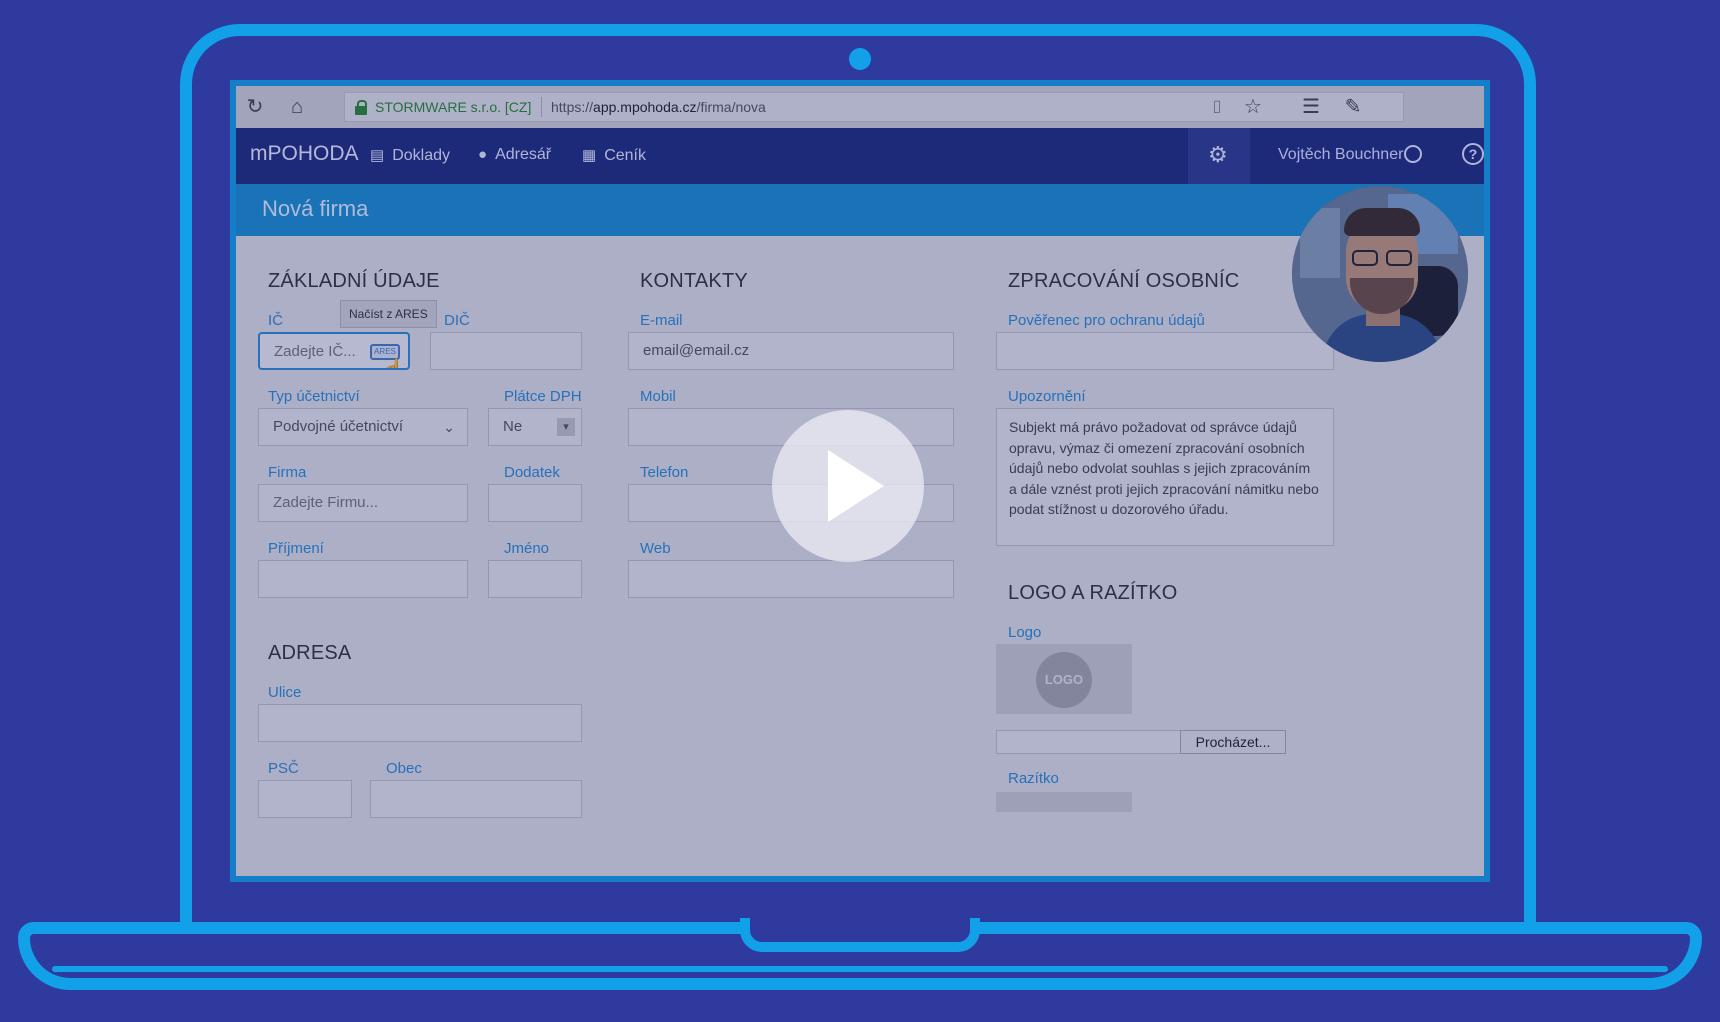  Describe the element at coordinates (856, 486) in the screenshot. I see `play-icon` at that location.